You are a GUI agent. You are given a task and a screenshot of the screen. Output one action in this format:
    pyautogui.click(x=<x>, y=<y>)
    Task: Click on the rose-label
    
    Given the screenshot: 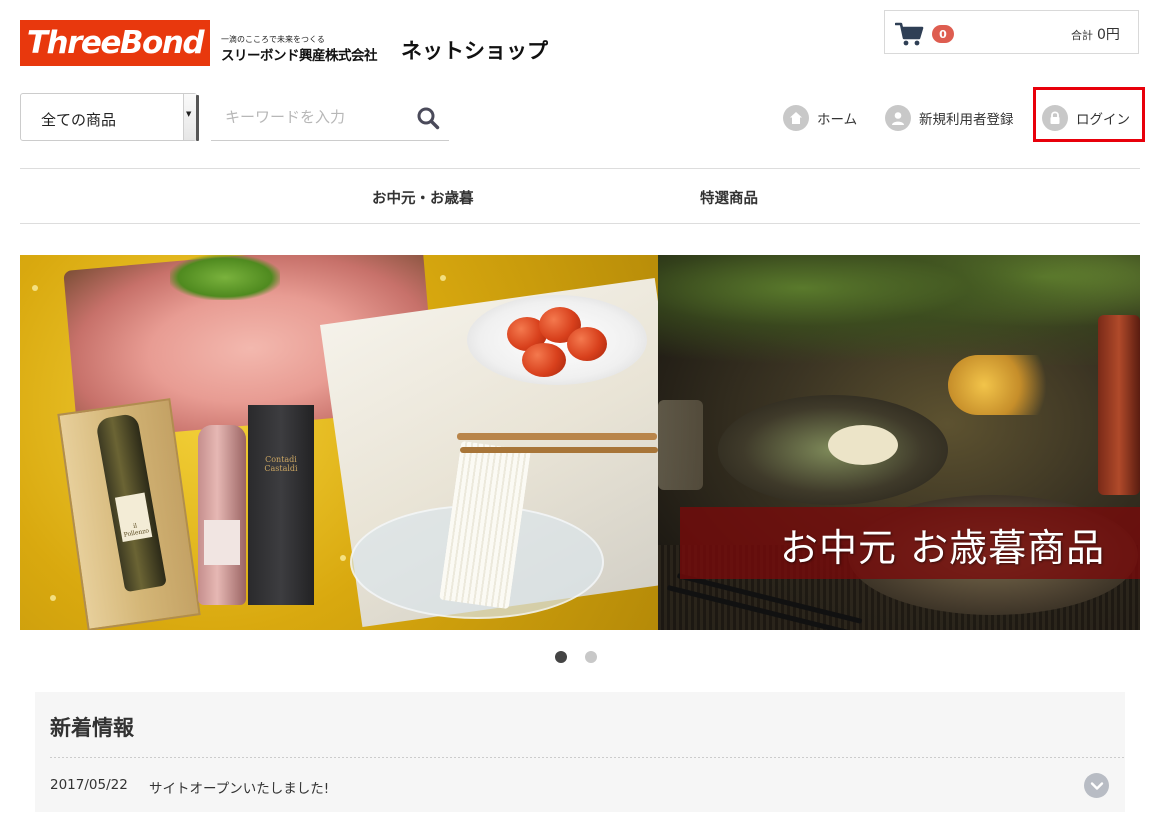 What is the action you would take?
    pyautogui.click(x=222, y=542)
    